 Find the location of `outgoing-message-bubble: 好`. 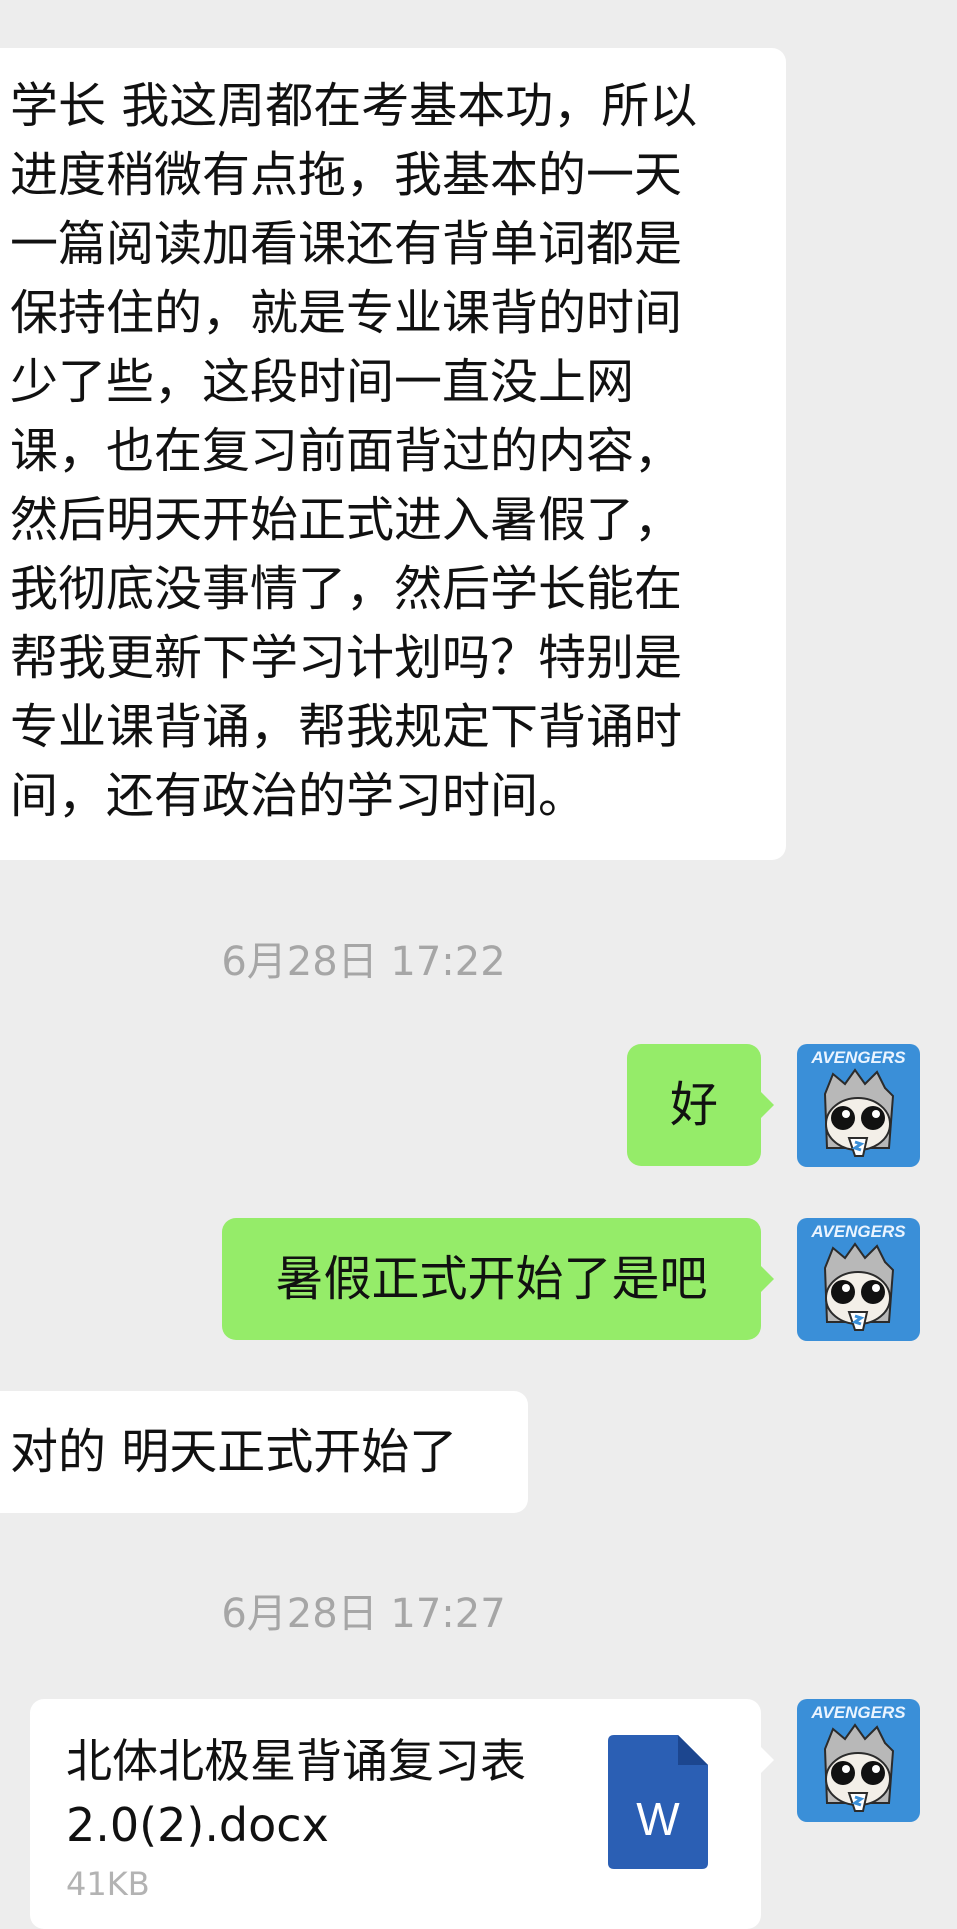

outgoing-message-bubble: 好 is located at coordinates (700, 1105).